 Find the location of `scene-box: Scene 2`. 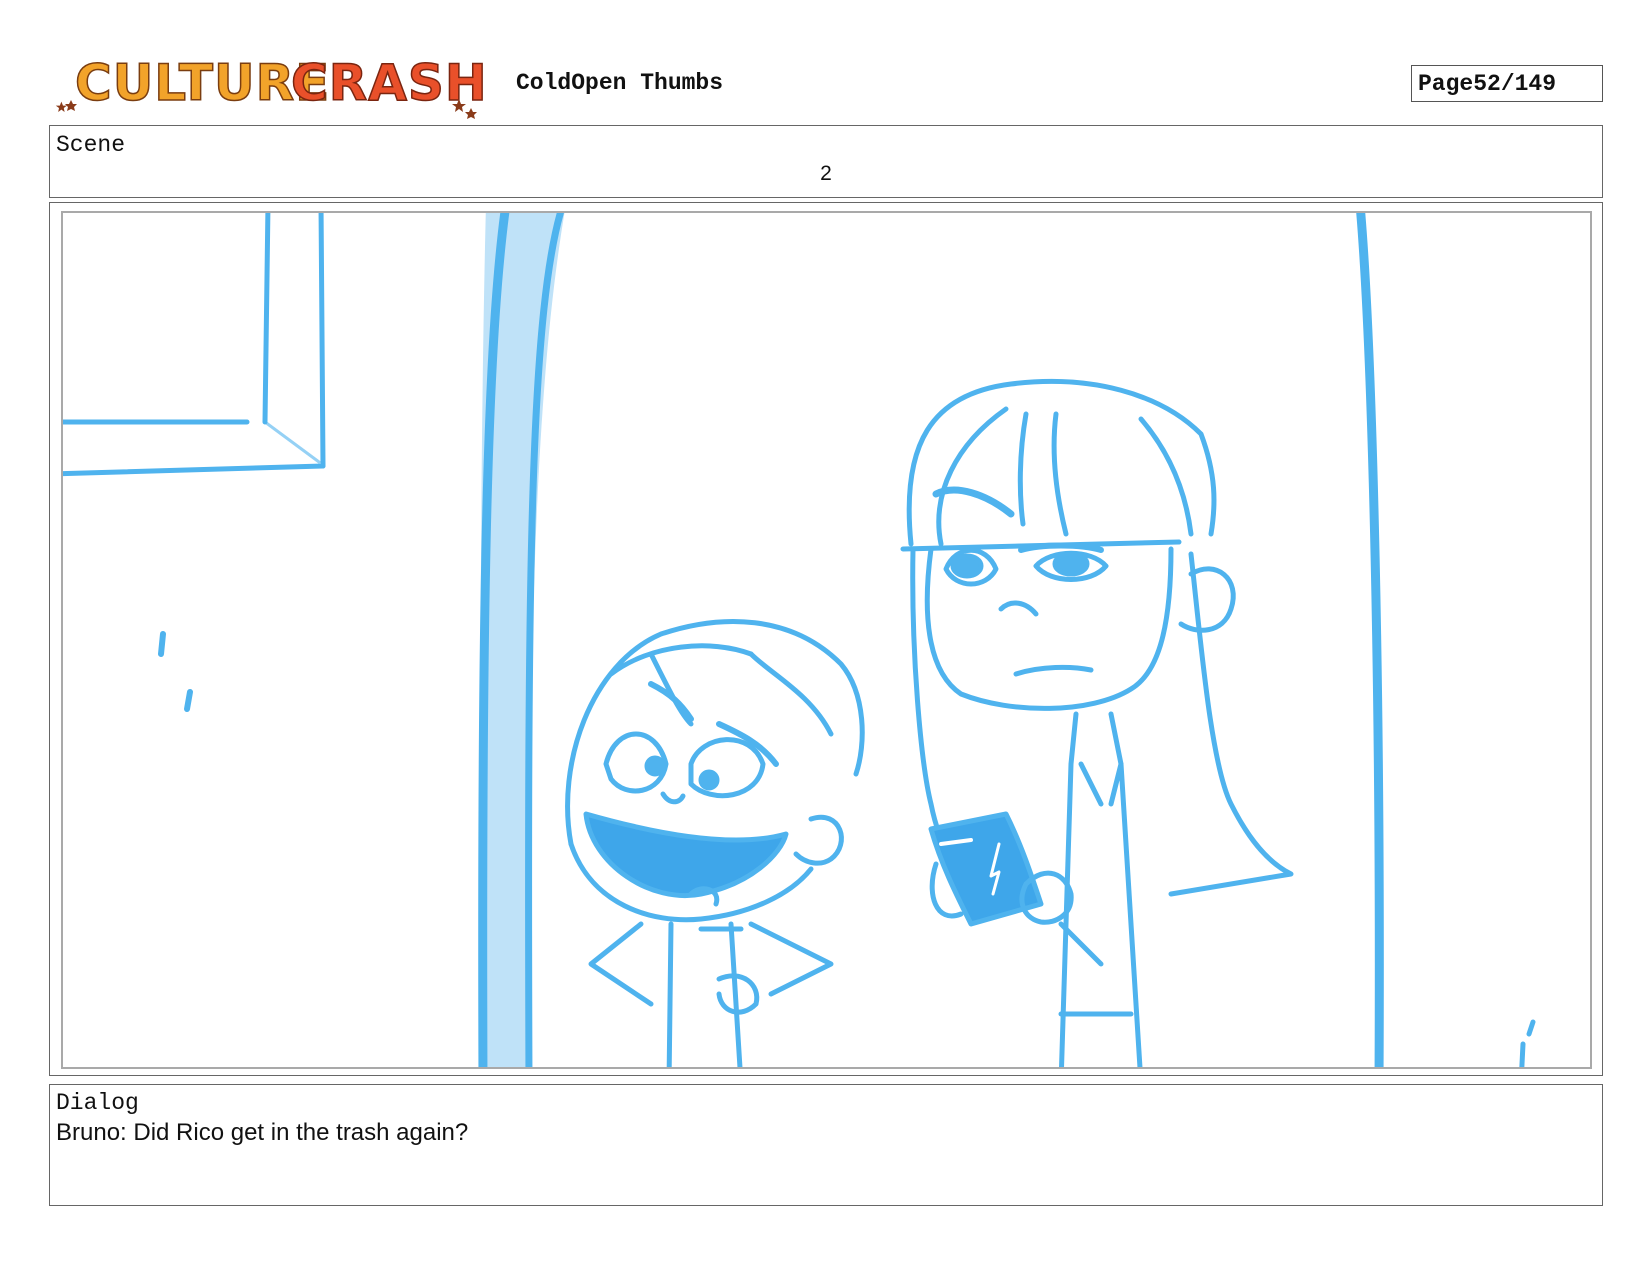

scene-box: Scene 2 is located at coordinates (826, 161).